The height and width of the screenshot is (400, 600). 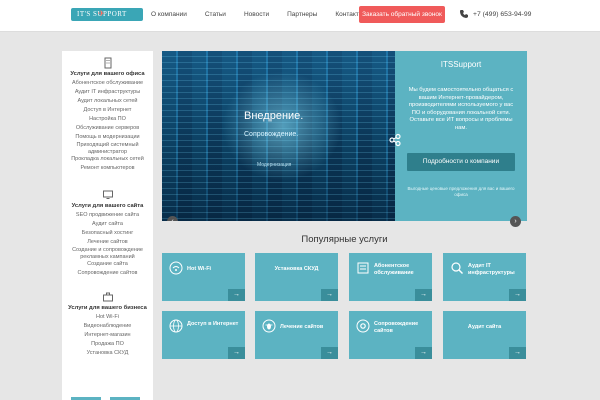 What do you see at coordinates (107, 137) in the screenshot?
I see `sidebar-item: Помощь в модернизации` at bounding box center [107, 137].